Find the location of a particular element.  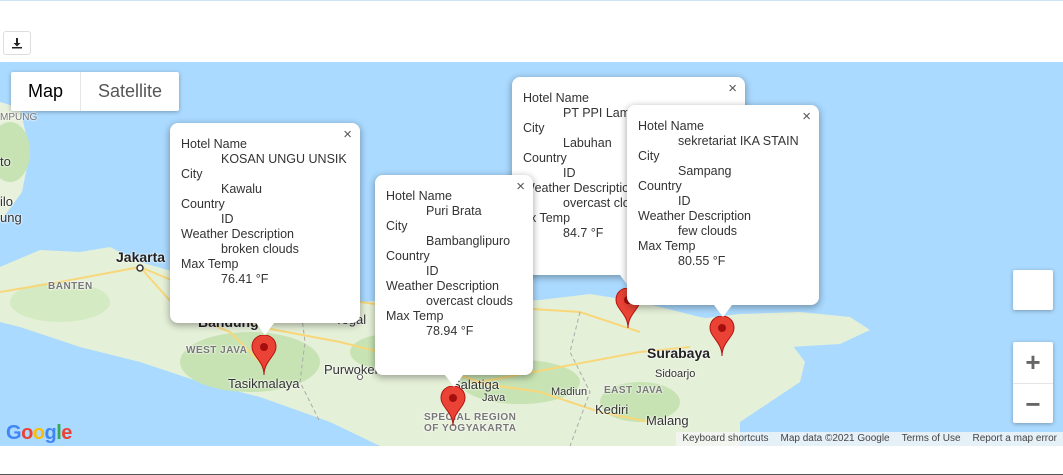

place-label-sidoarjo: Sidoarjo is located at coordinates (675, 374).